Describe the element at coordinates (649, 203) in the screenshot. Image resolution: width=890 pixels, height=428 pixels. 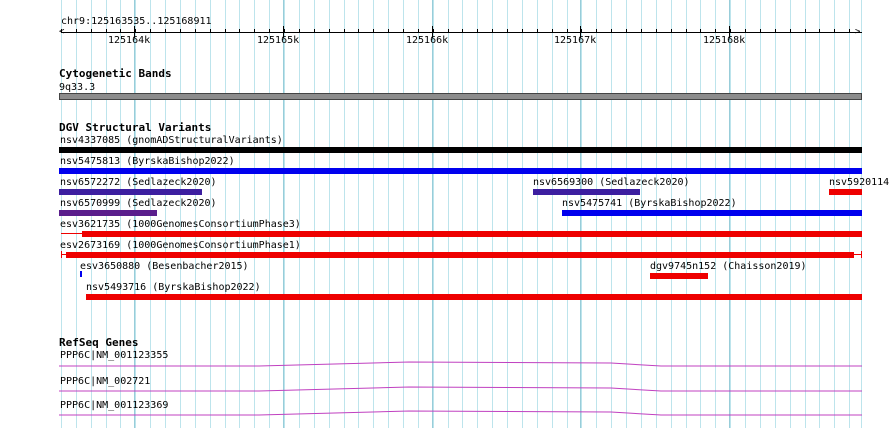
I see `variant-label: nsv5475741 (ByrskaBishop2022)` at that location.